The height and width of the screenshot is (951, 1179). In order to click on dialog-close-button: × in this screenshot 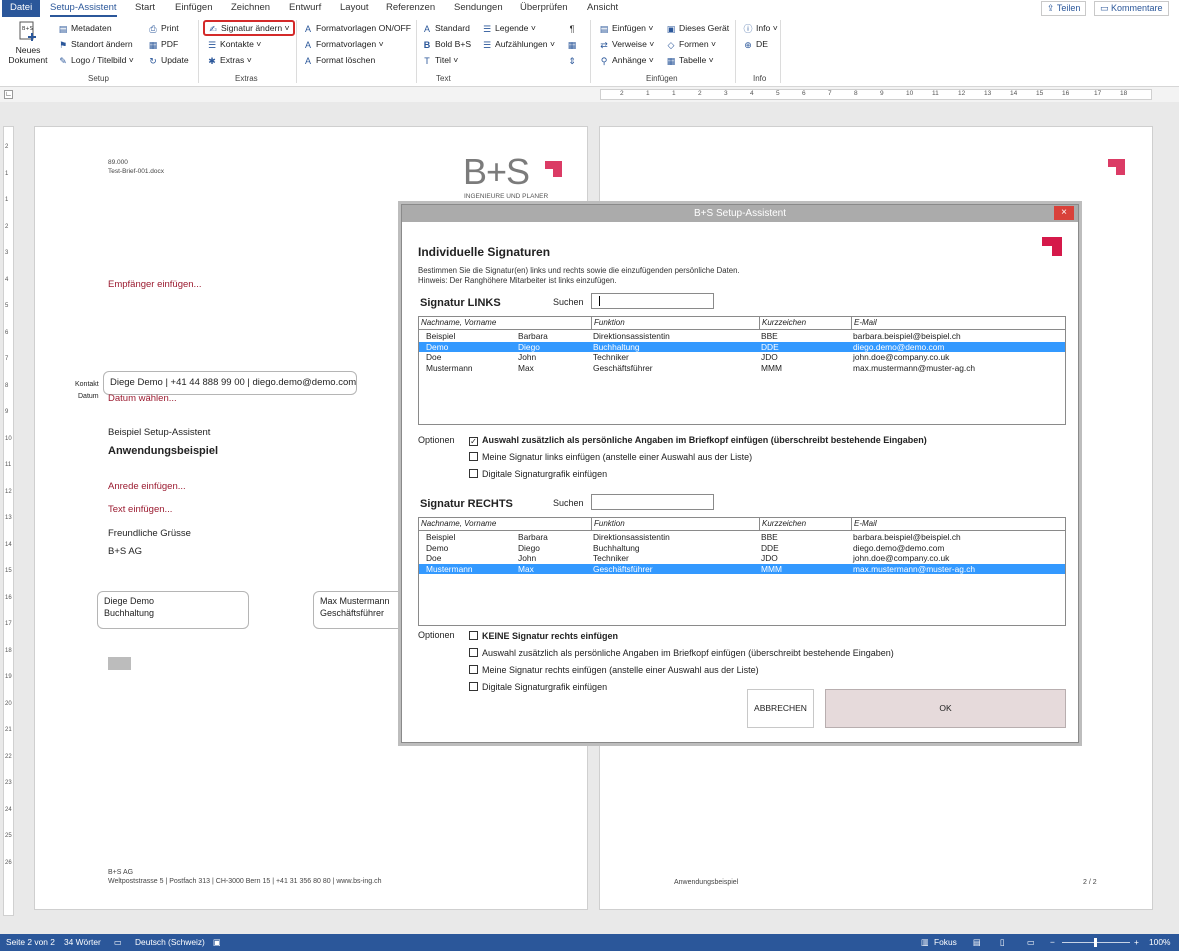, I will do `click(1064, 213)`.